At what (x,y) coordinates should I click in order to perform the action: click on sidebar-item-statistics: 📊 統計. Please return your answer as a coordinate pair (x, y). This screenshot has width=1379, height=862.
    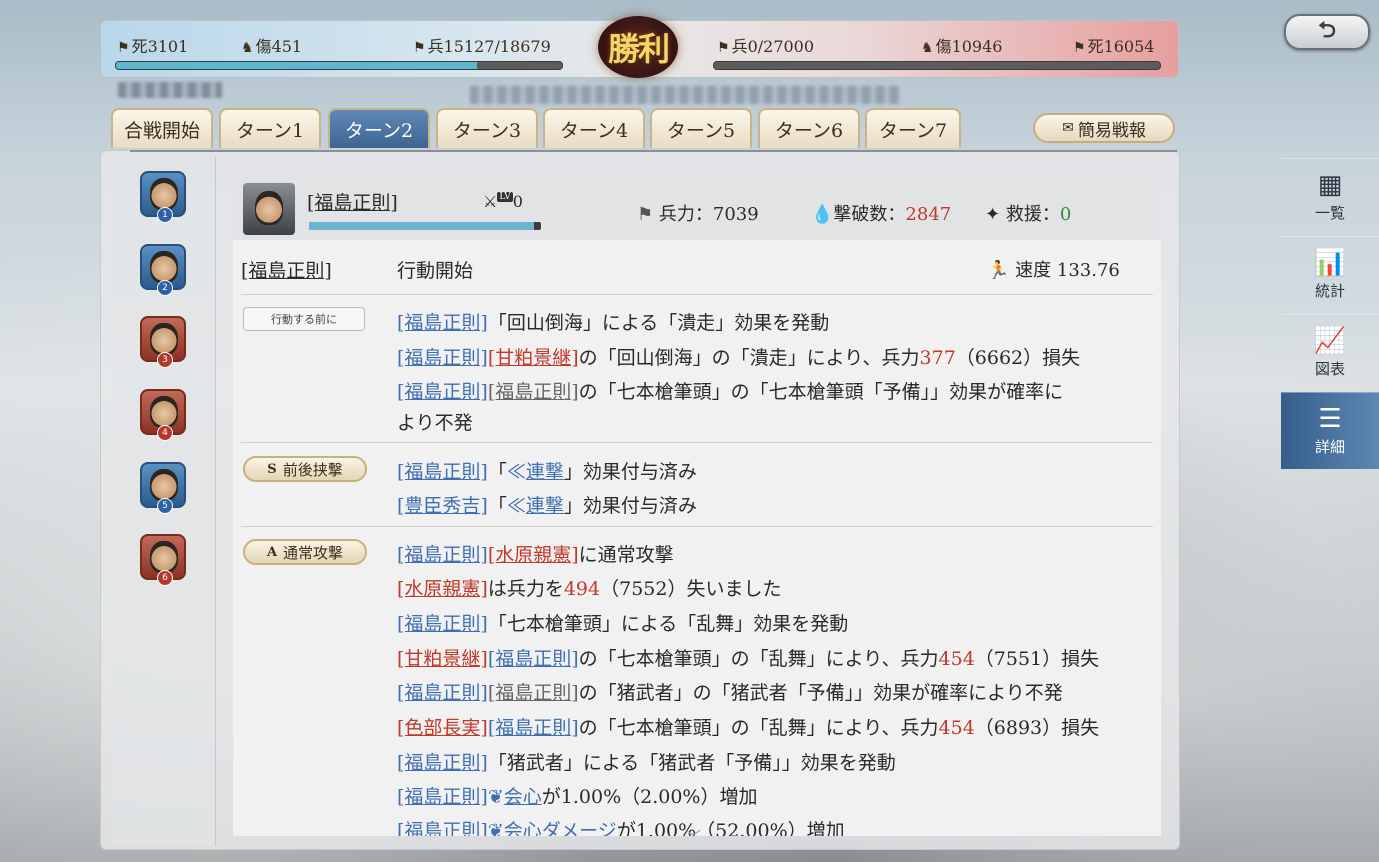
    Looking at the image, I should click on (1330, 274).